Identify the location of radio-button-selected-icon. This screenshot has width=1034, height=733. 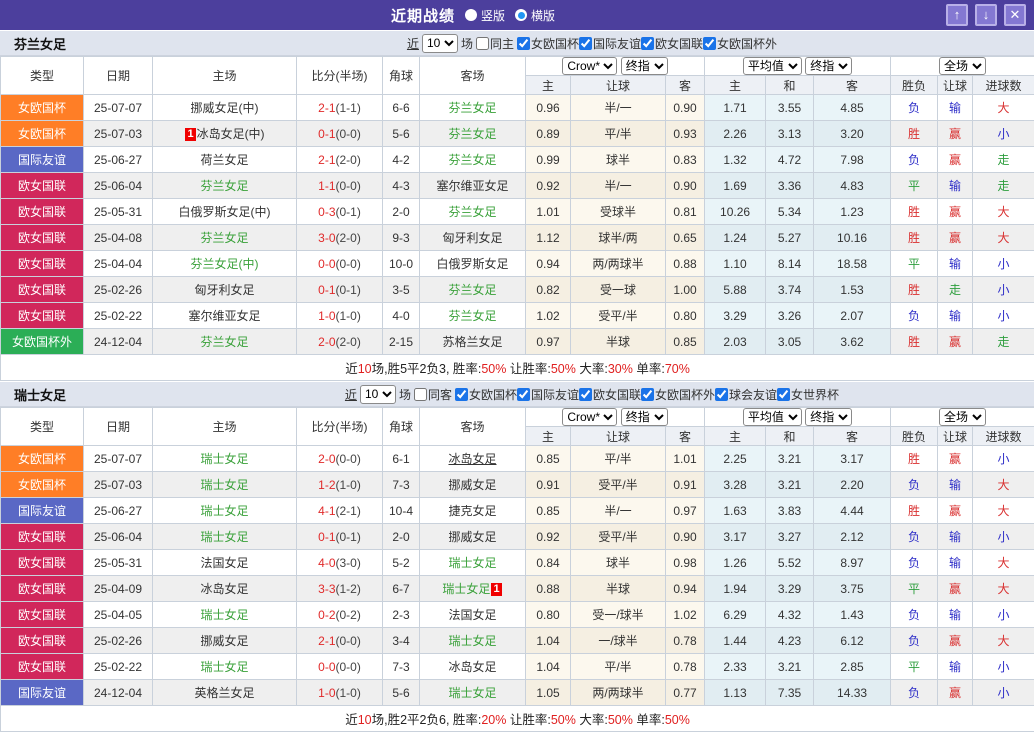
(521, 15).